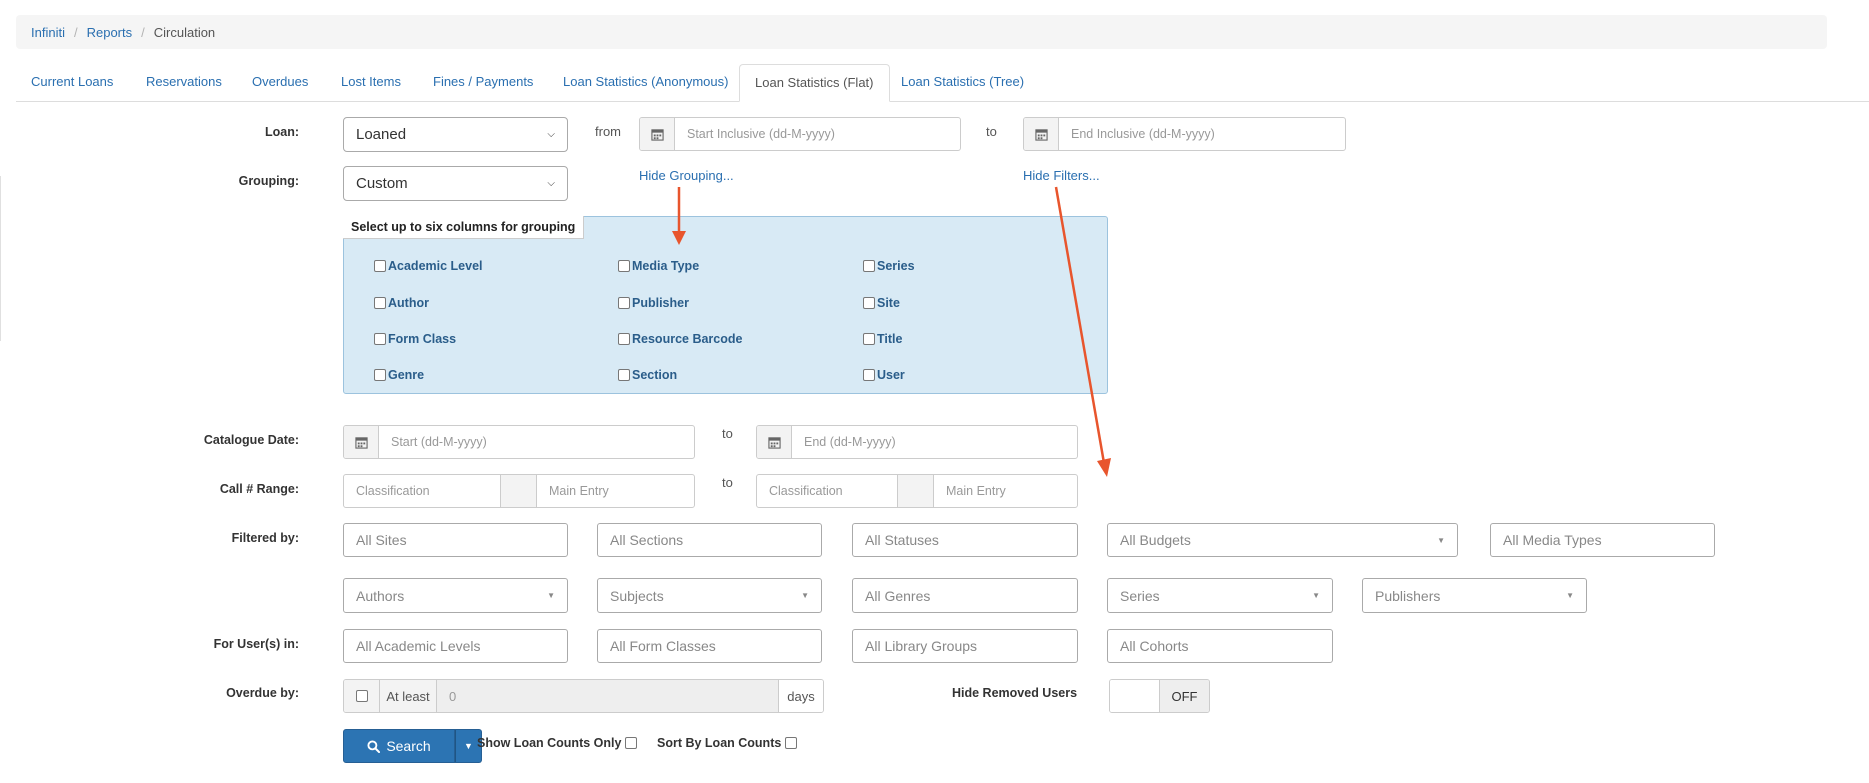  I want to click on overdue-enable, so click(362, 696).